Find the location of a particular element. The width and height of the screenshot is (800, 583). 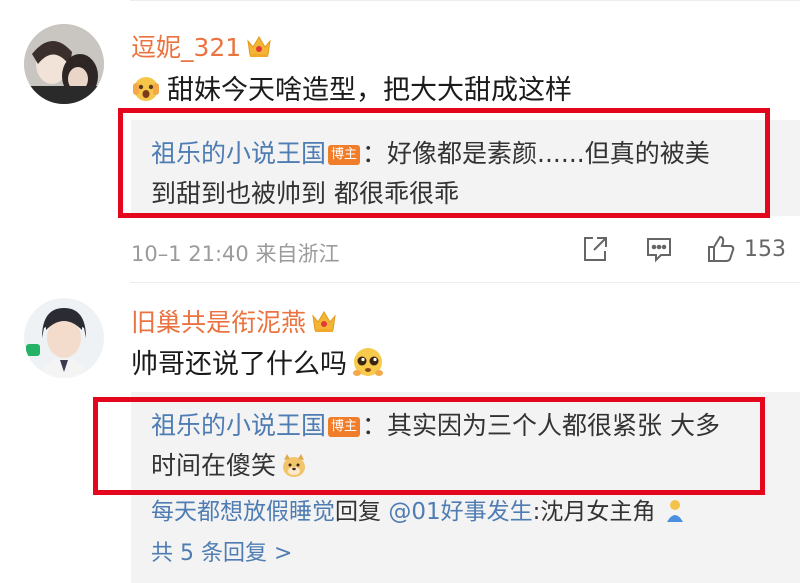

second-reply-text: :沈月女主角 is located at coordinates (594, 512).